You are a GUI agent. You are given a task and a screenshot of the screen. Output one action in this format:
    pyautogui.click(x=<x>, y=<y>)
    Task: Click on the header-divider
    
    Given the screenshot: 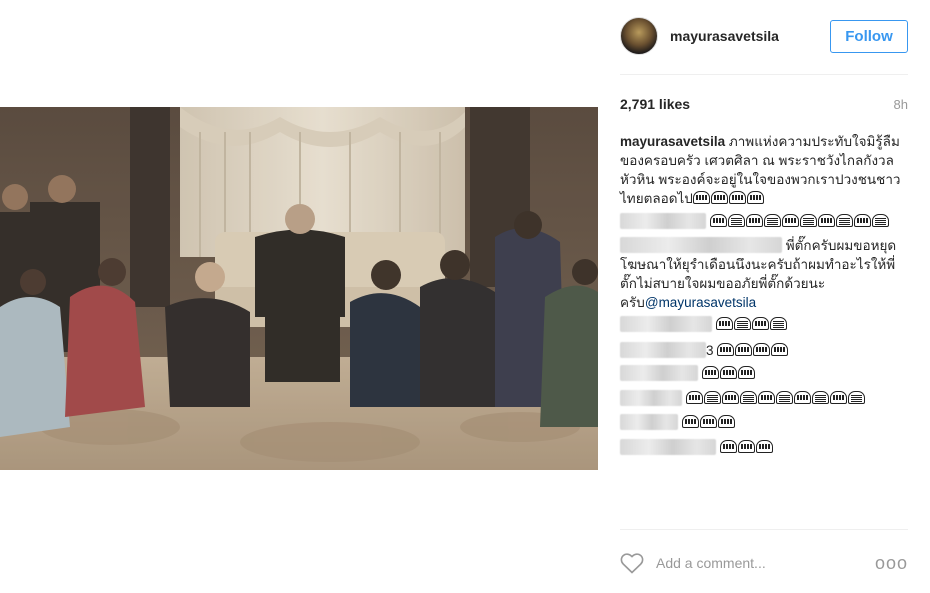 What is the action you would take?
    pyautogui.click(x=764, y=74)
    